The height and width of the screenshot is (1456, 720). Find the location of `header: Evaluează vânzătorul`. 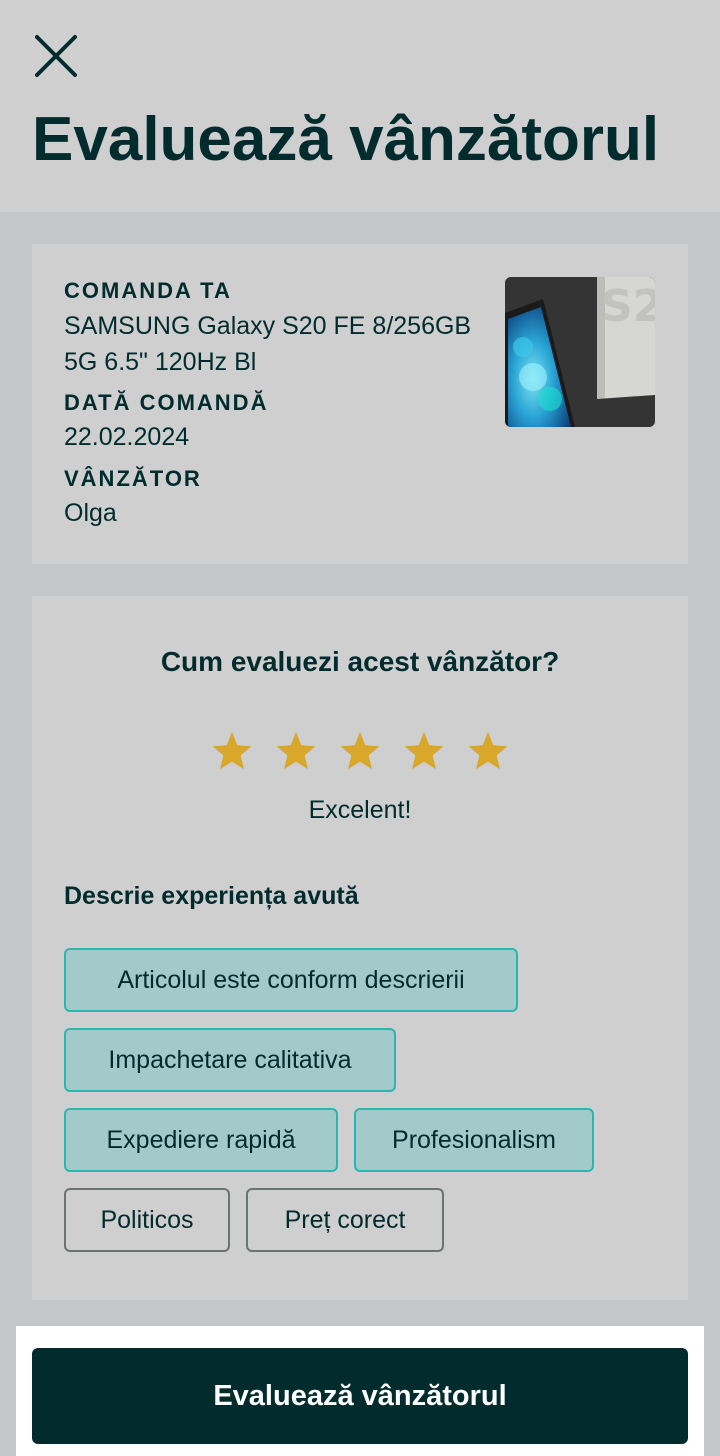

header: Evaluează vânzătorul is located at coordinates (360, 106).